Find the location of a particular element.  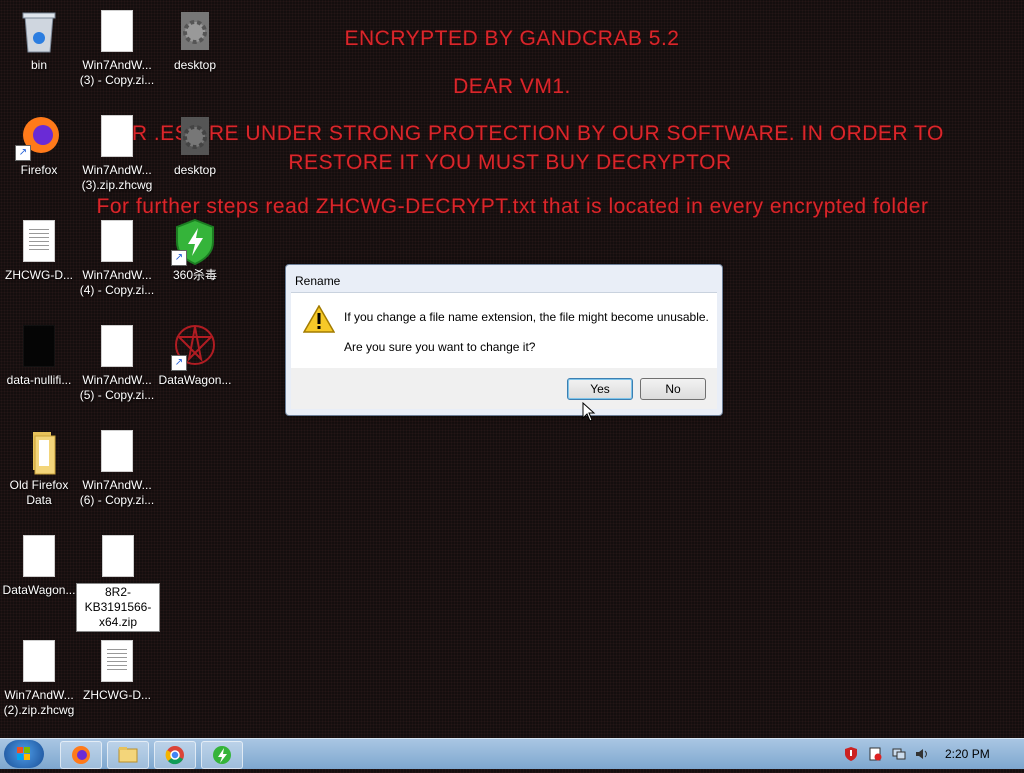

chrome-icon is located at coordinates (174, 755).